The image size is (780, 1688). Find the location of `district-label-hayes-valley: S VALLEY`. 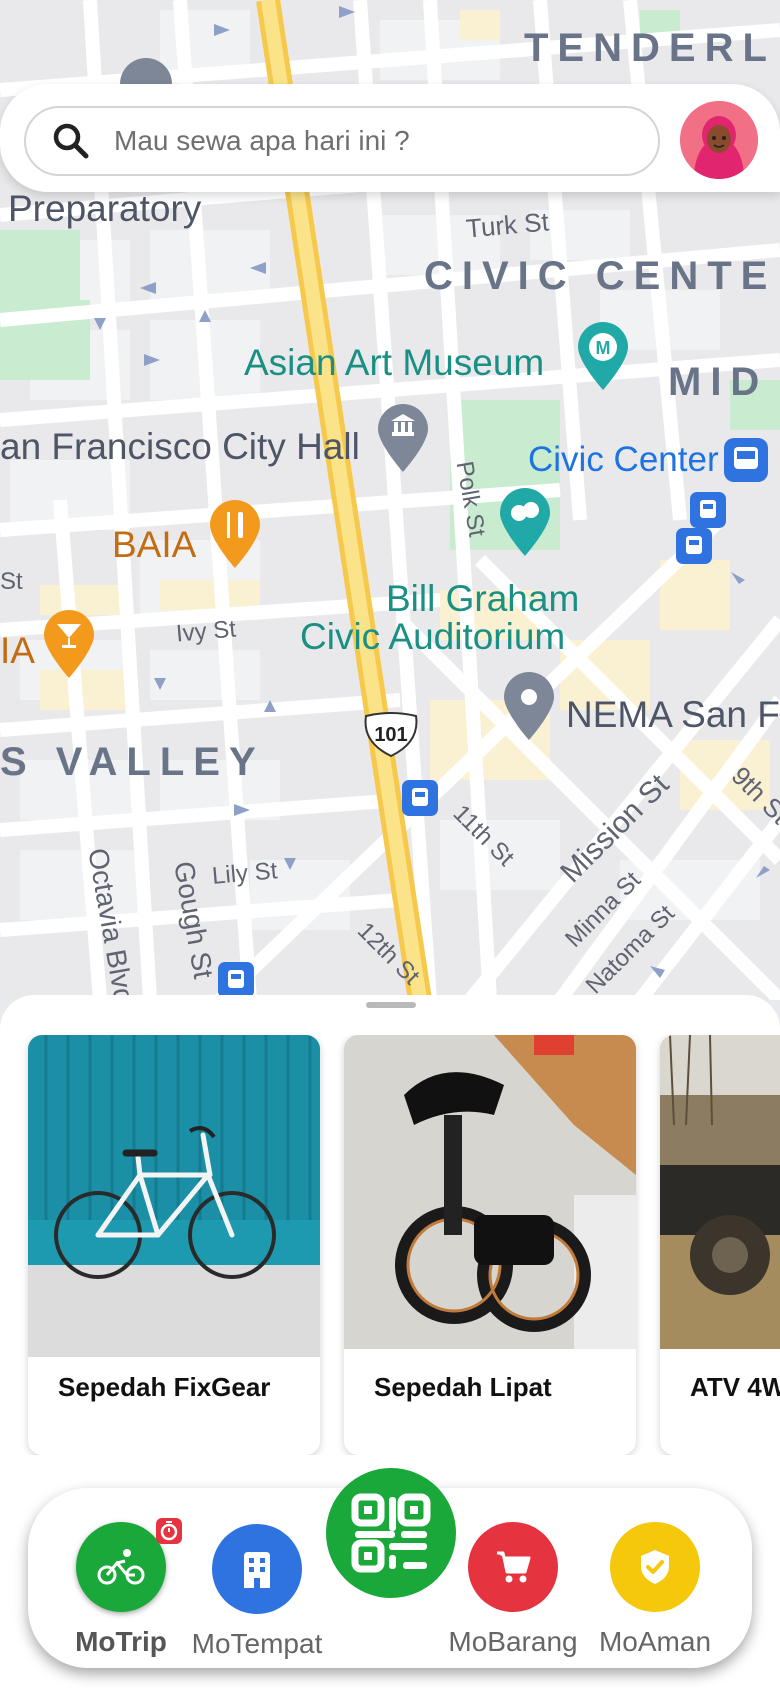

district-label-hayes-valley: S VALLEY is located at coordinates (132, 762).